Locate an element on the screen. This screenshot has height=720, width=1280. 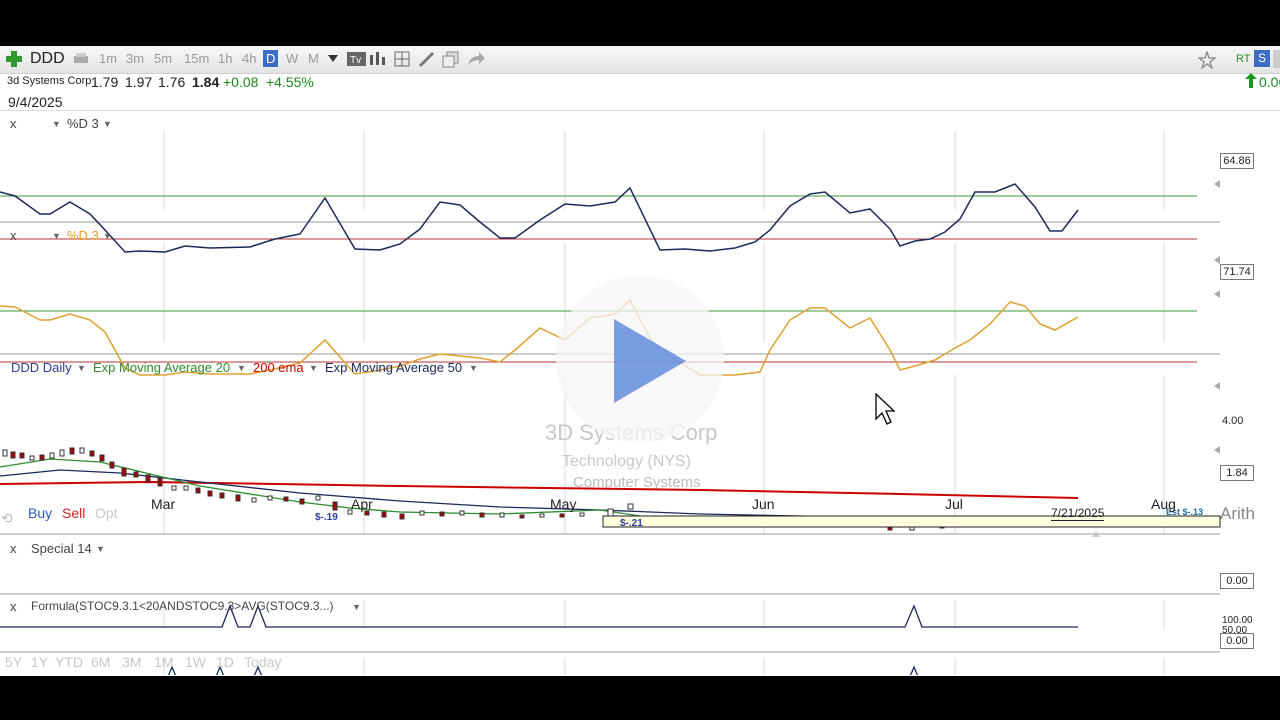
back-history-icon: ⟲ is located at coordinates (7, 518).